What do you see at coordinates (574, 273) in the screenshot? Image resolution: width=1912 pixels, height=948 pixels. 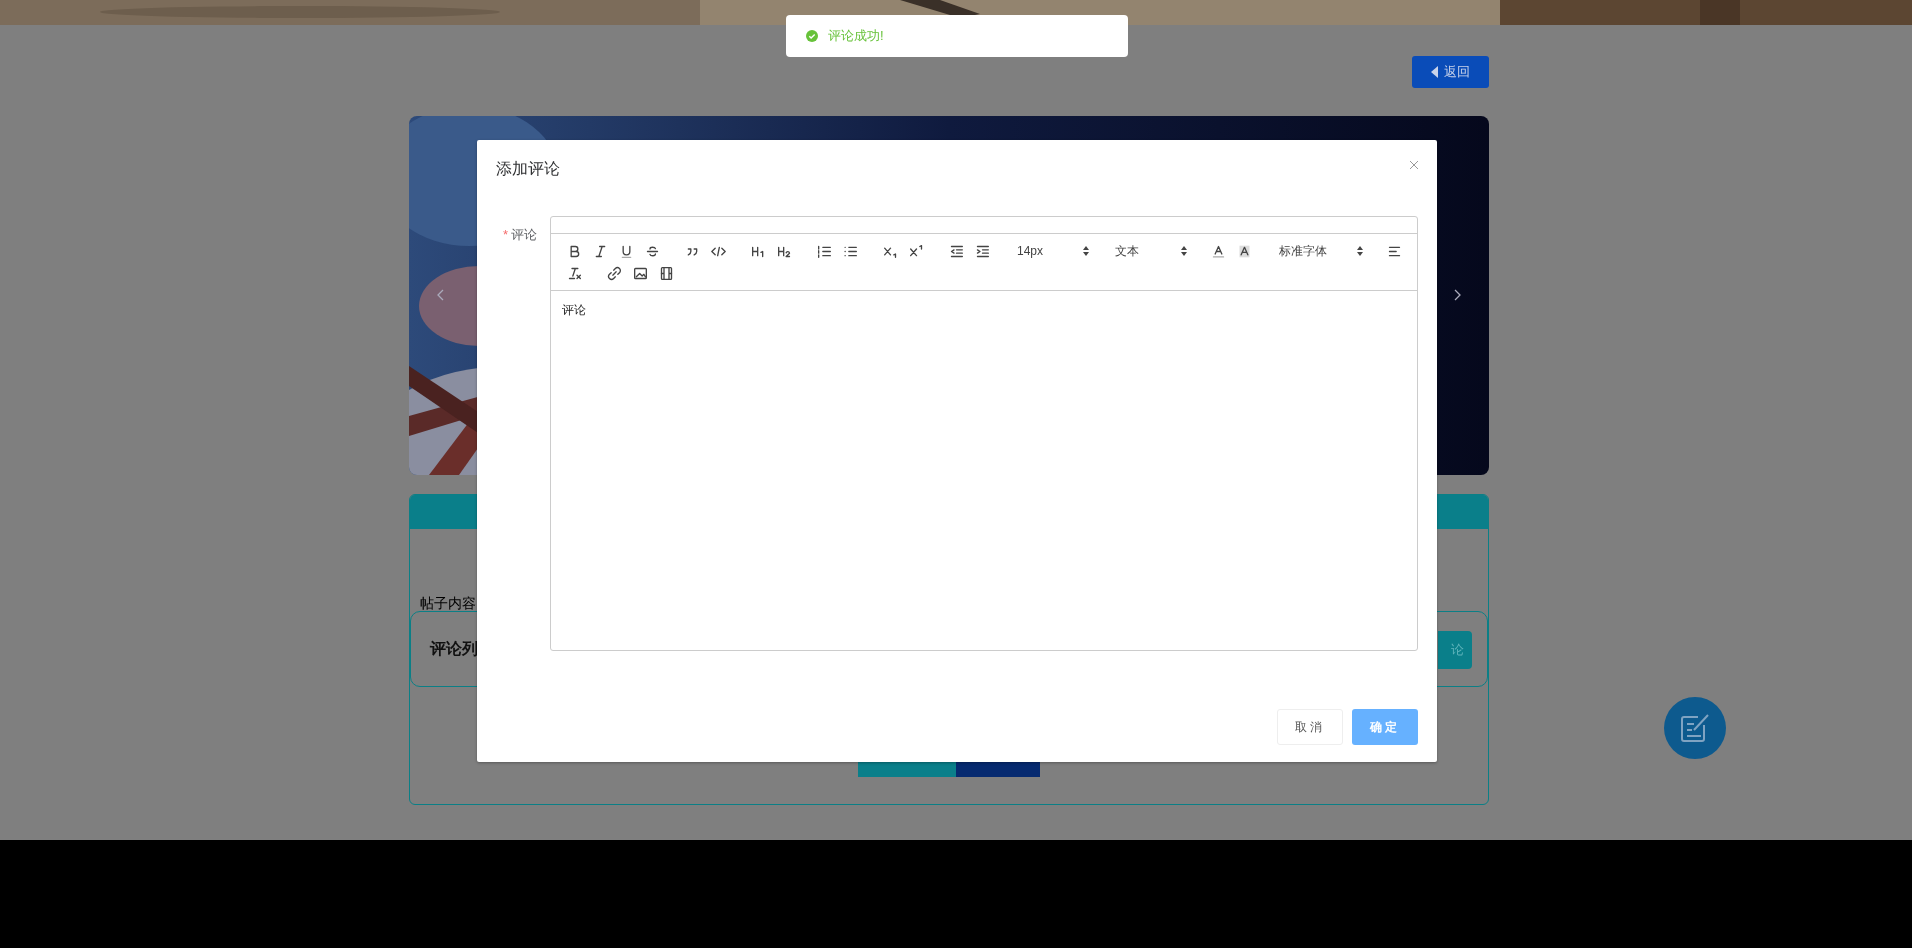 I see `clear-format-icon` at bounding box center [574, 273].